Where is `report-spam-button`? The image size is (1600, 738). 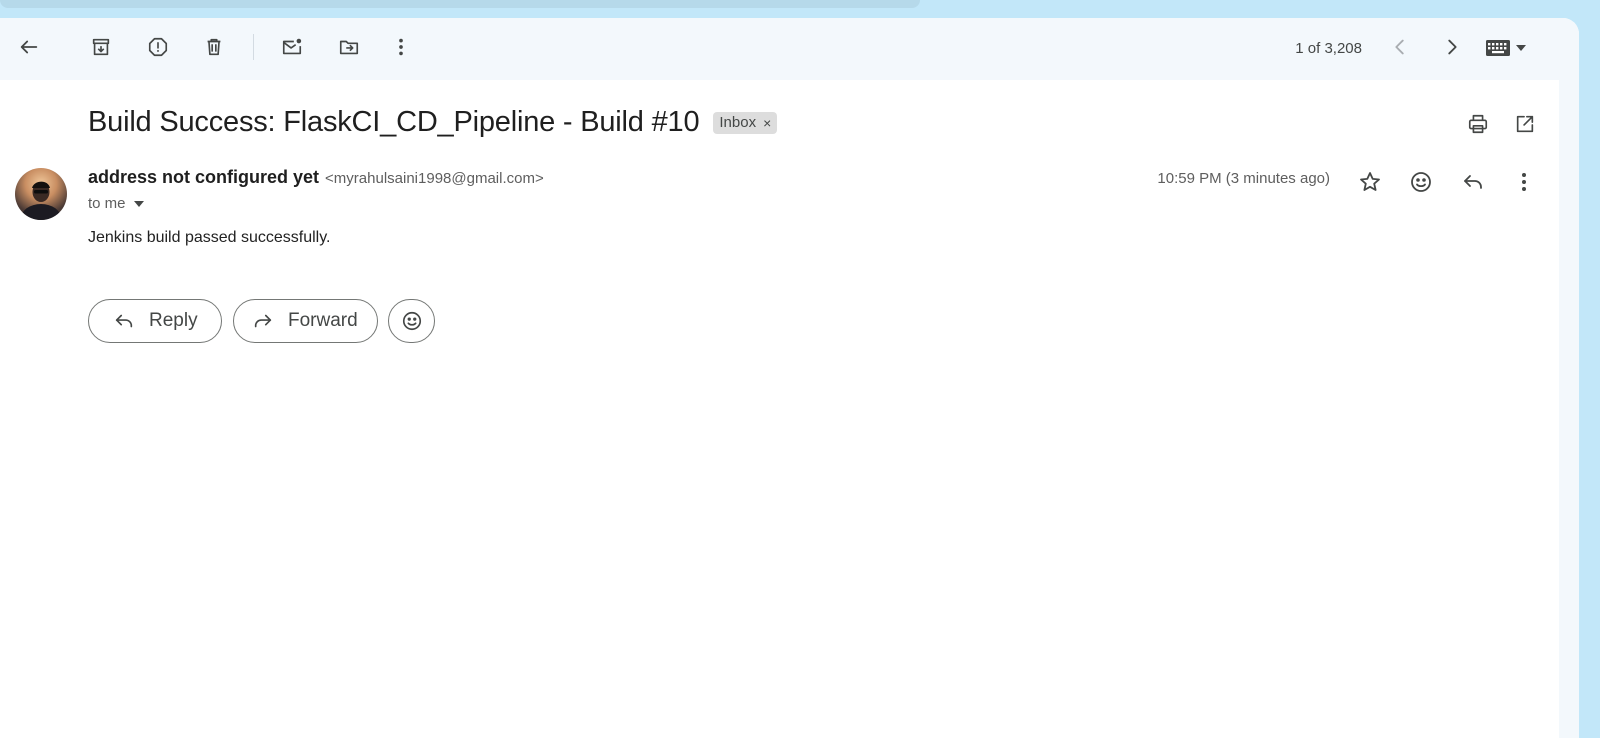
report-spam-button is located at coordinates (158, 47).